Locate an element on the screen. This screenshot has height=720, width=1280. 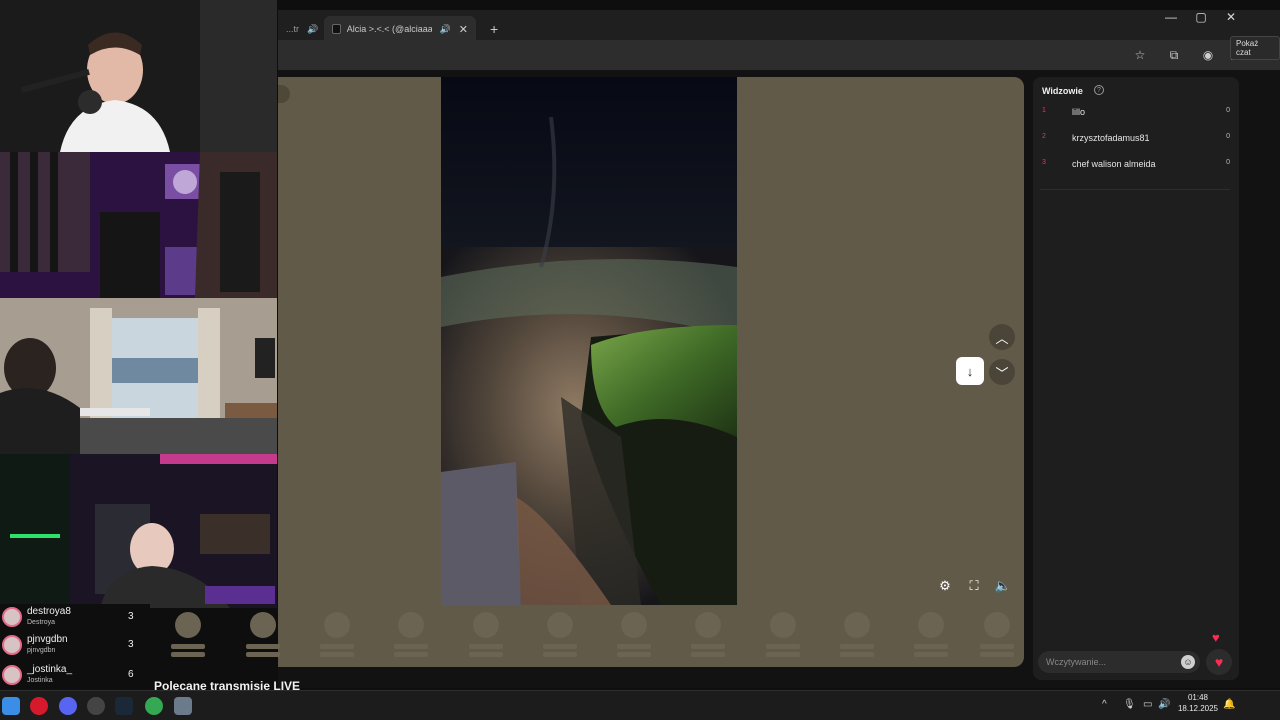
steam-icon is located at coordinates (124, 706).